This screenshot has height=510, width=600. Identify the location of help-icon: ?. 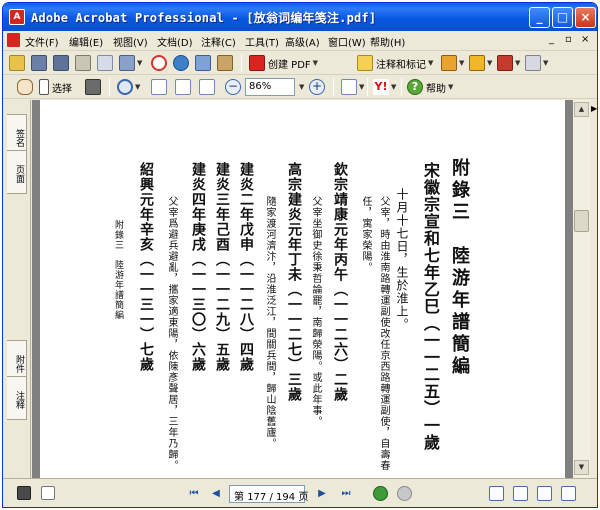
(415, 87).